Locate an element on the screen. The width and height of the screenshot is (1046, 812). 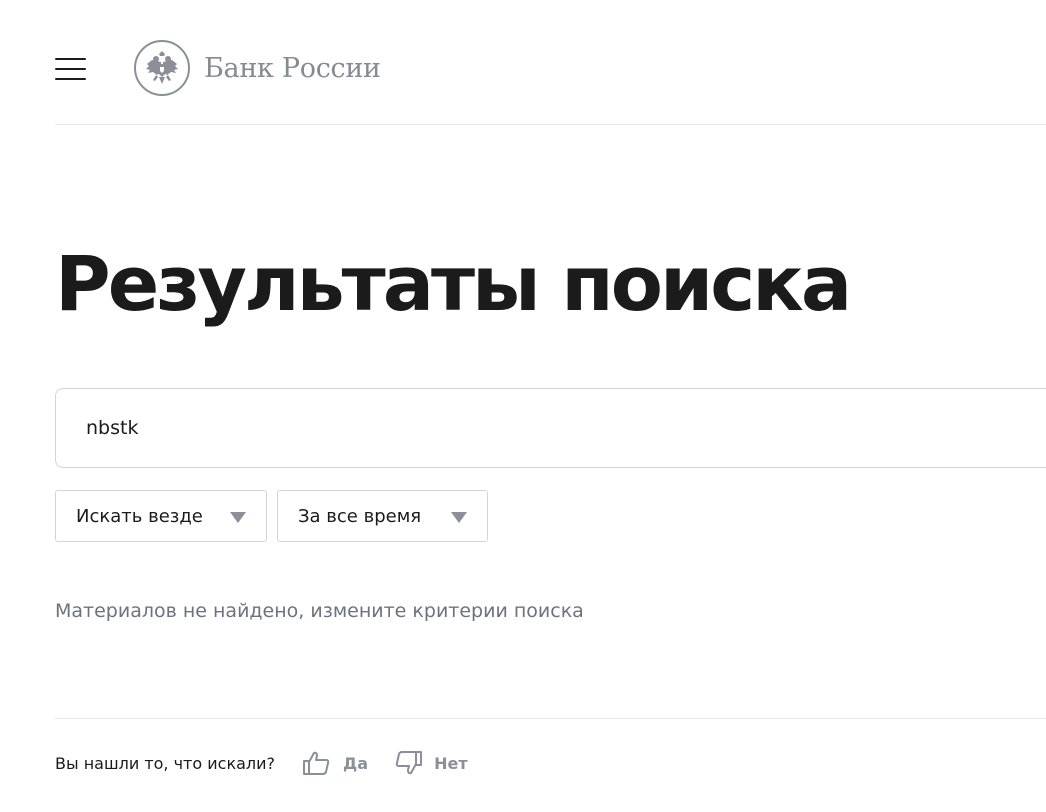
search-scope-label: Искать везде is located at coordinates (139, 516).